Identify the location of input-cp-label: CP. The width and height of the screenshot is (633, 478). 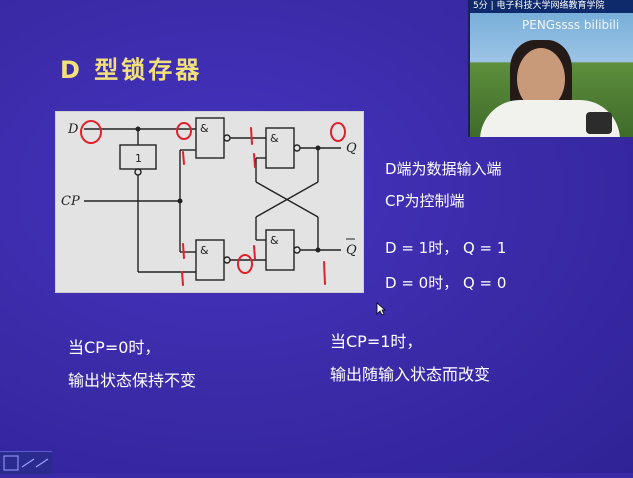
(70, 201).